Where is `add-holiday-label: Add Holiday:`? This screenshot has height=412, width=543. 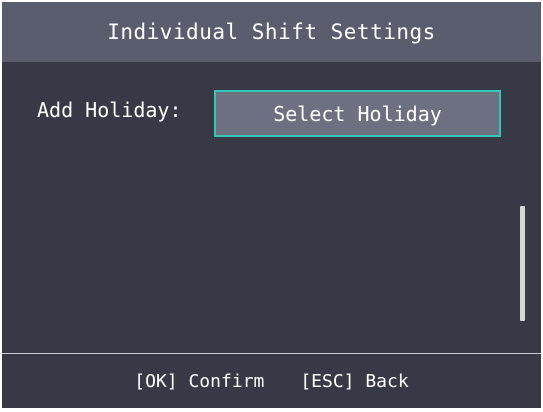
add-holiday-label: Add Holiday: is located at coordinates (109, 110).